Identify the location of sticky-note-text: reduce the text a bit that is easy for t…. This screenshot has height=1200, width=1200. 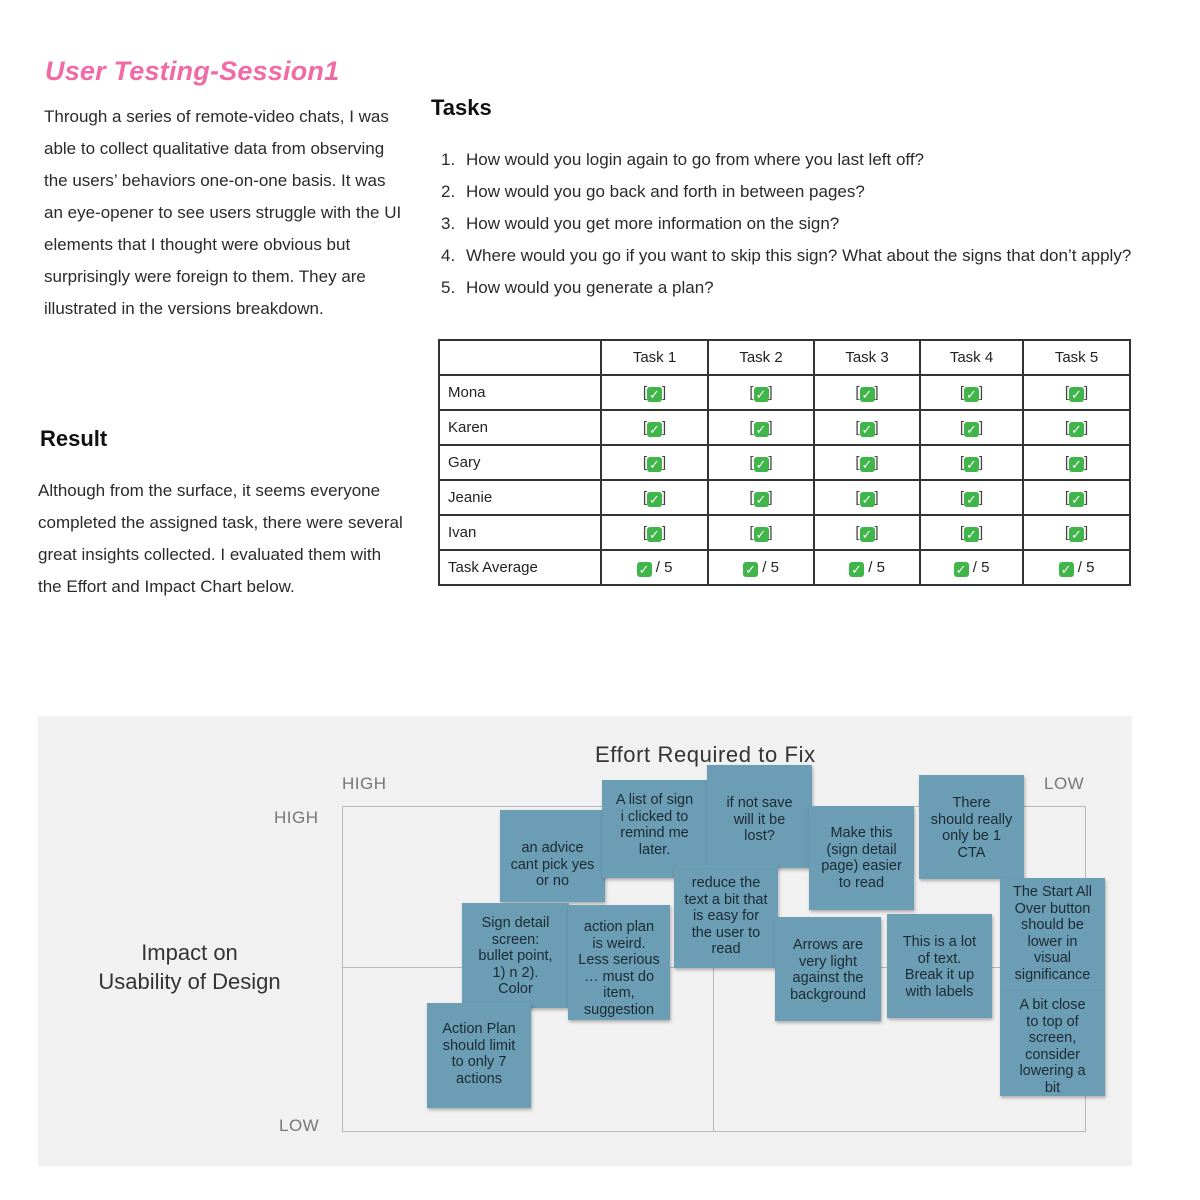
(726, 916).